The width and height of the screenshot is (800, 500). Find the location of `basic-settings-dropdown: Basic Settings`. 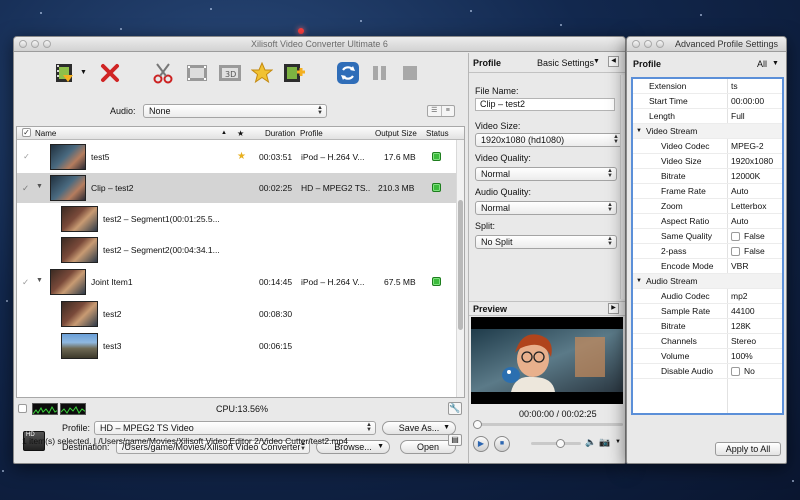

basic-settings-dropdown: Basic Settings is located at coordinates (565, 63).